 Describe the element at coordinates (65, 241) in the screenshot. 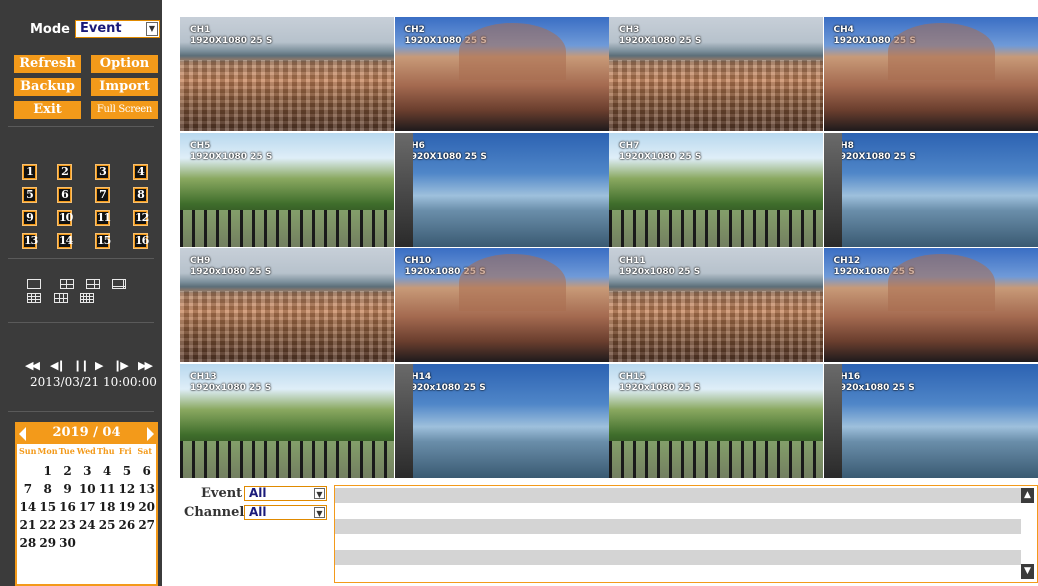

I see `channel-button-14: 14` at that location.